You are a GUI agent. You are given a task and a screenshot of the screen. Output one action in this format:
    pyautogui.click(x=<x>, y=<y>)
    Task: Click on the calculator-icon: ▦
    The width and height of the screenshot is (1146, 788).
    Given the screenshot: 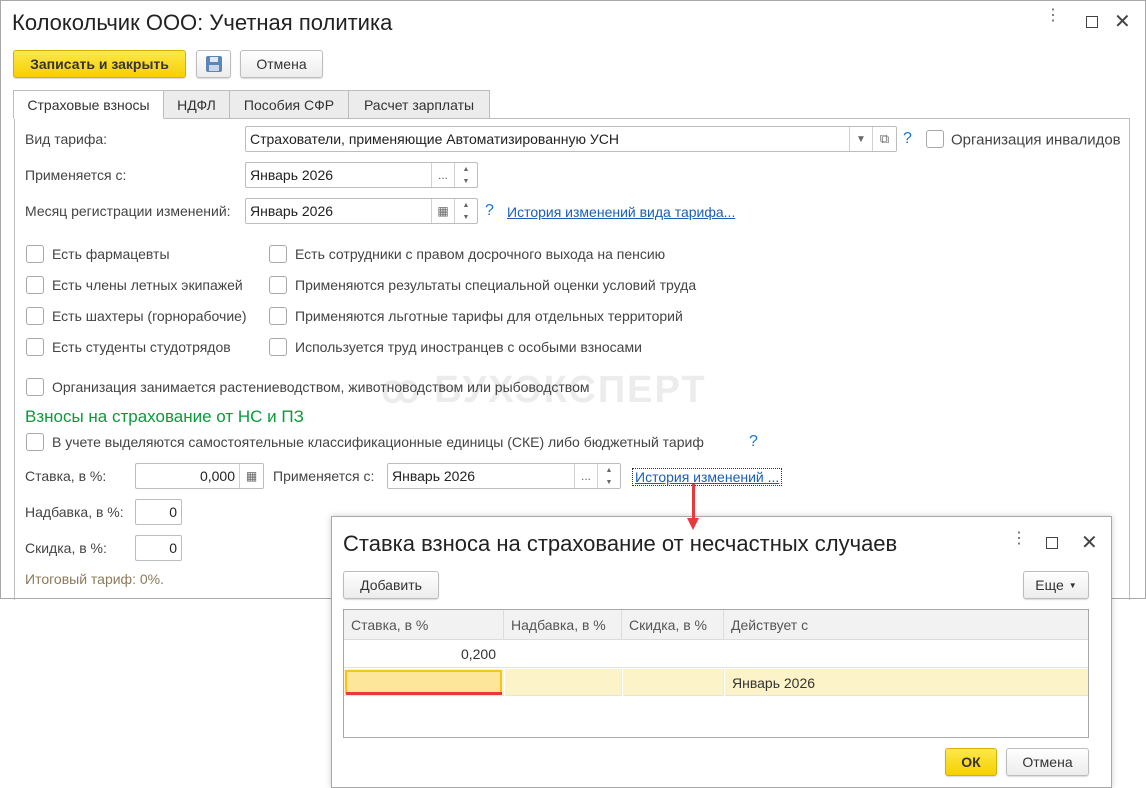 What is the action you would take?
    pyautogui.click(x=251, y=476)
    